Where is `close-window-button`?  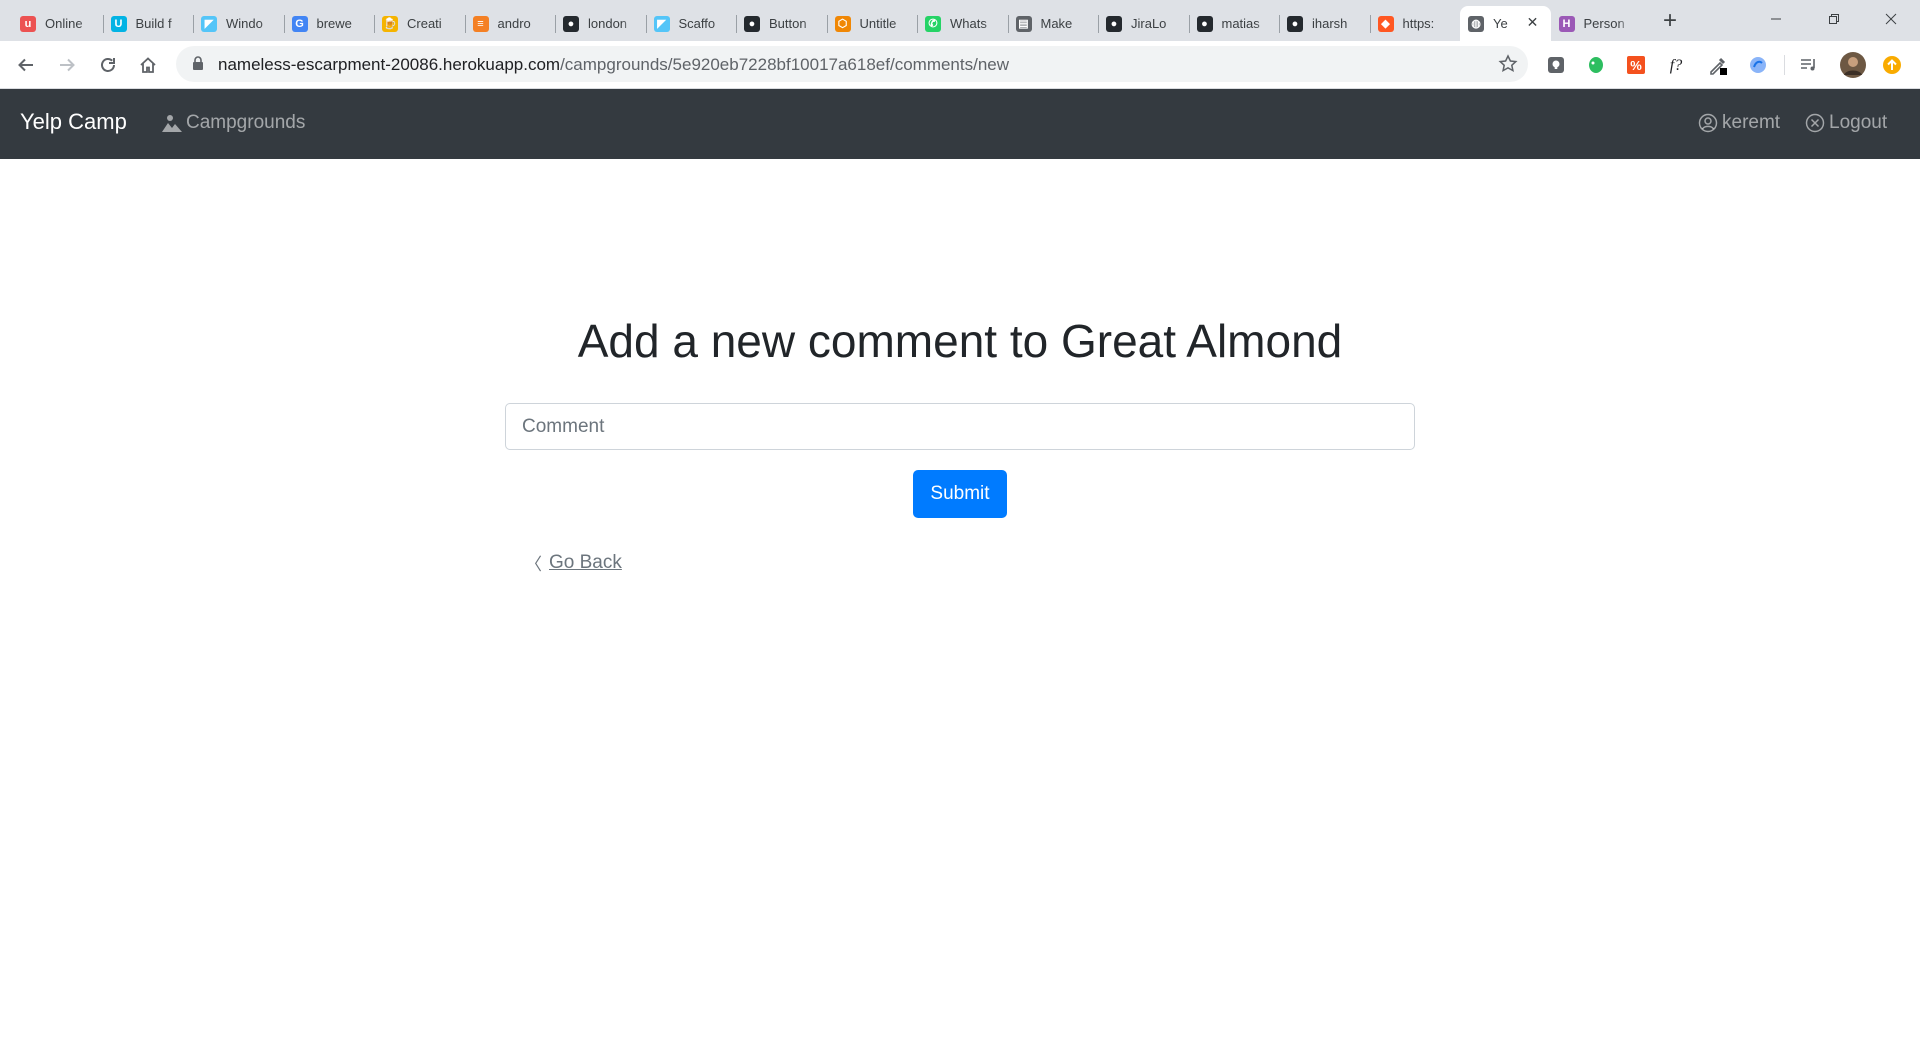
close-window-button is located at coordinates (1891, 19).